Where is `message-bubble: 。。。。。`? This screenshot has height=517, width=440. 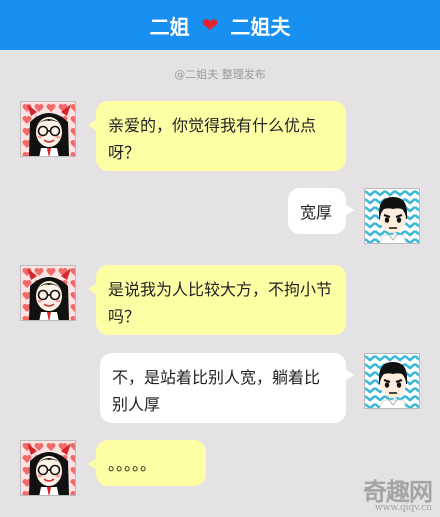 message-bubble: 。。。。。 is located at coordinates (147, 463).